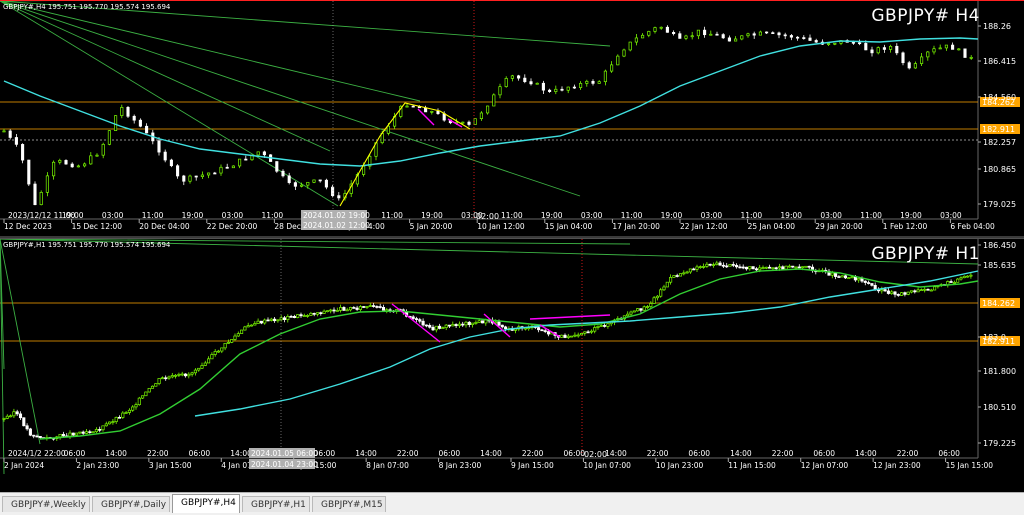 The image size is (1024, 515). Describe the element at coordinates (276, 504) in the screenshot. I see `tab-gbpjpy-h1: GBPJPY#,H1` at that location.